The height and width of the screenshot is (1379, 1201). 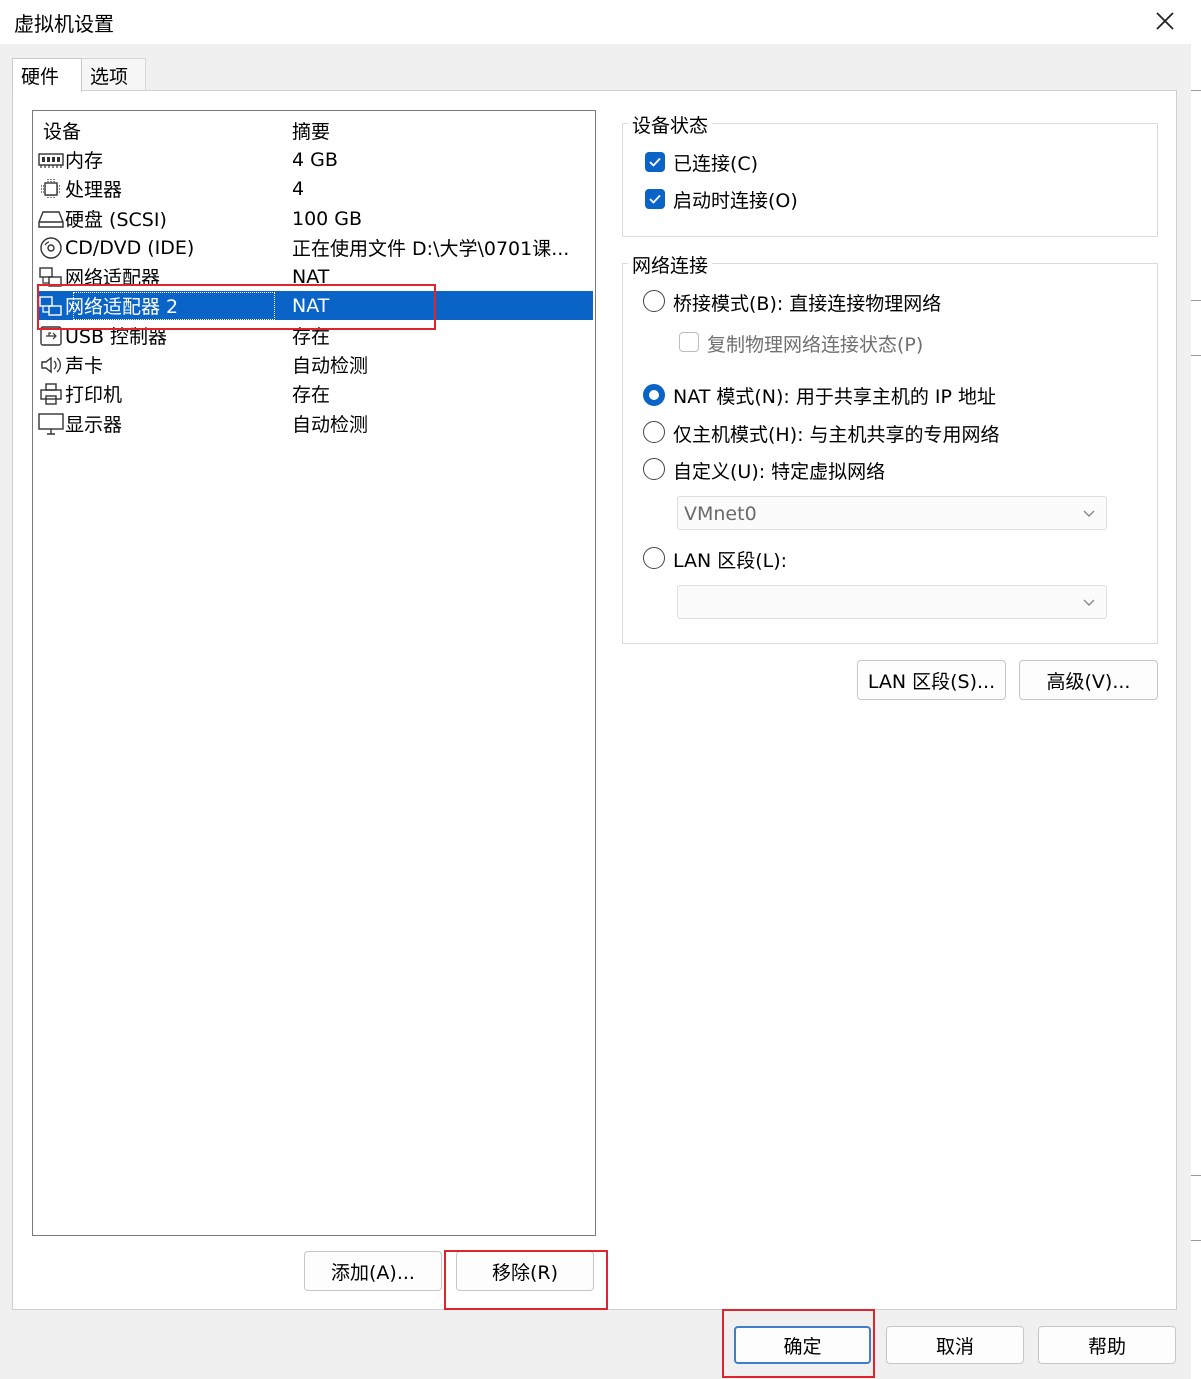 I want to click on device-name: 处理器, so click(x=94, y=190).